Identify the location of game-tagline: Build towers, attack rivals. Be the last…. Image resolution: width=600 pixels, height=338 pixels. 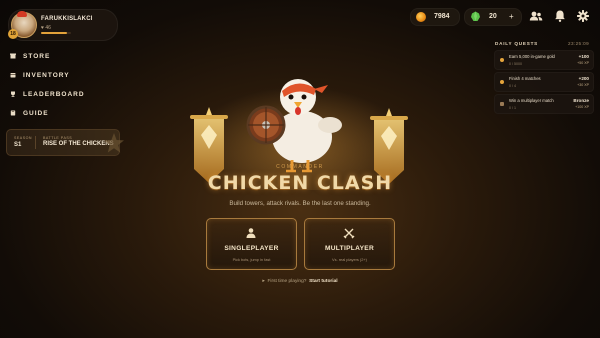
(300, 203).